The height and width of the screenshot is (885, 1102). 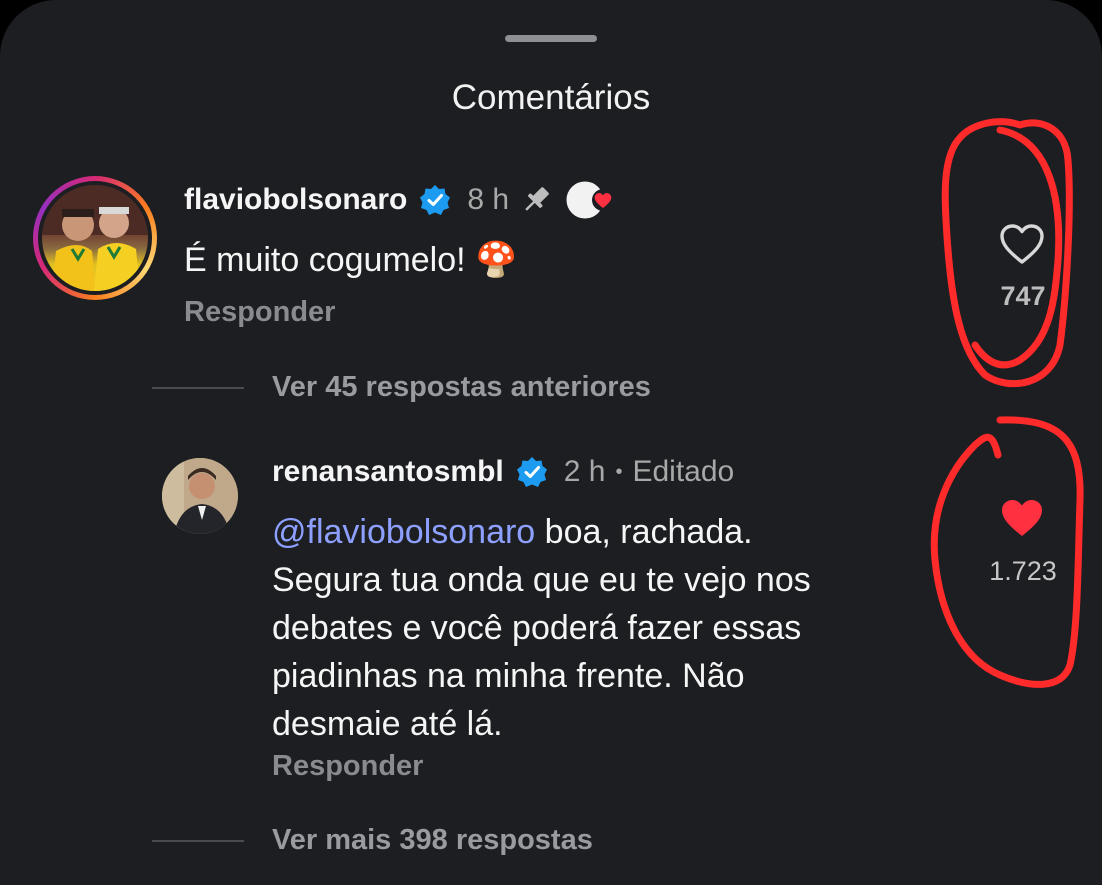 I want to click on pin-icon, so click(x=536, y=200).